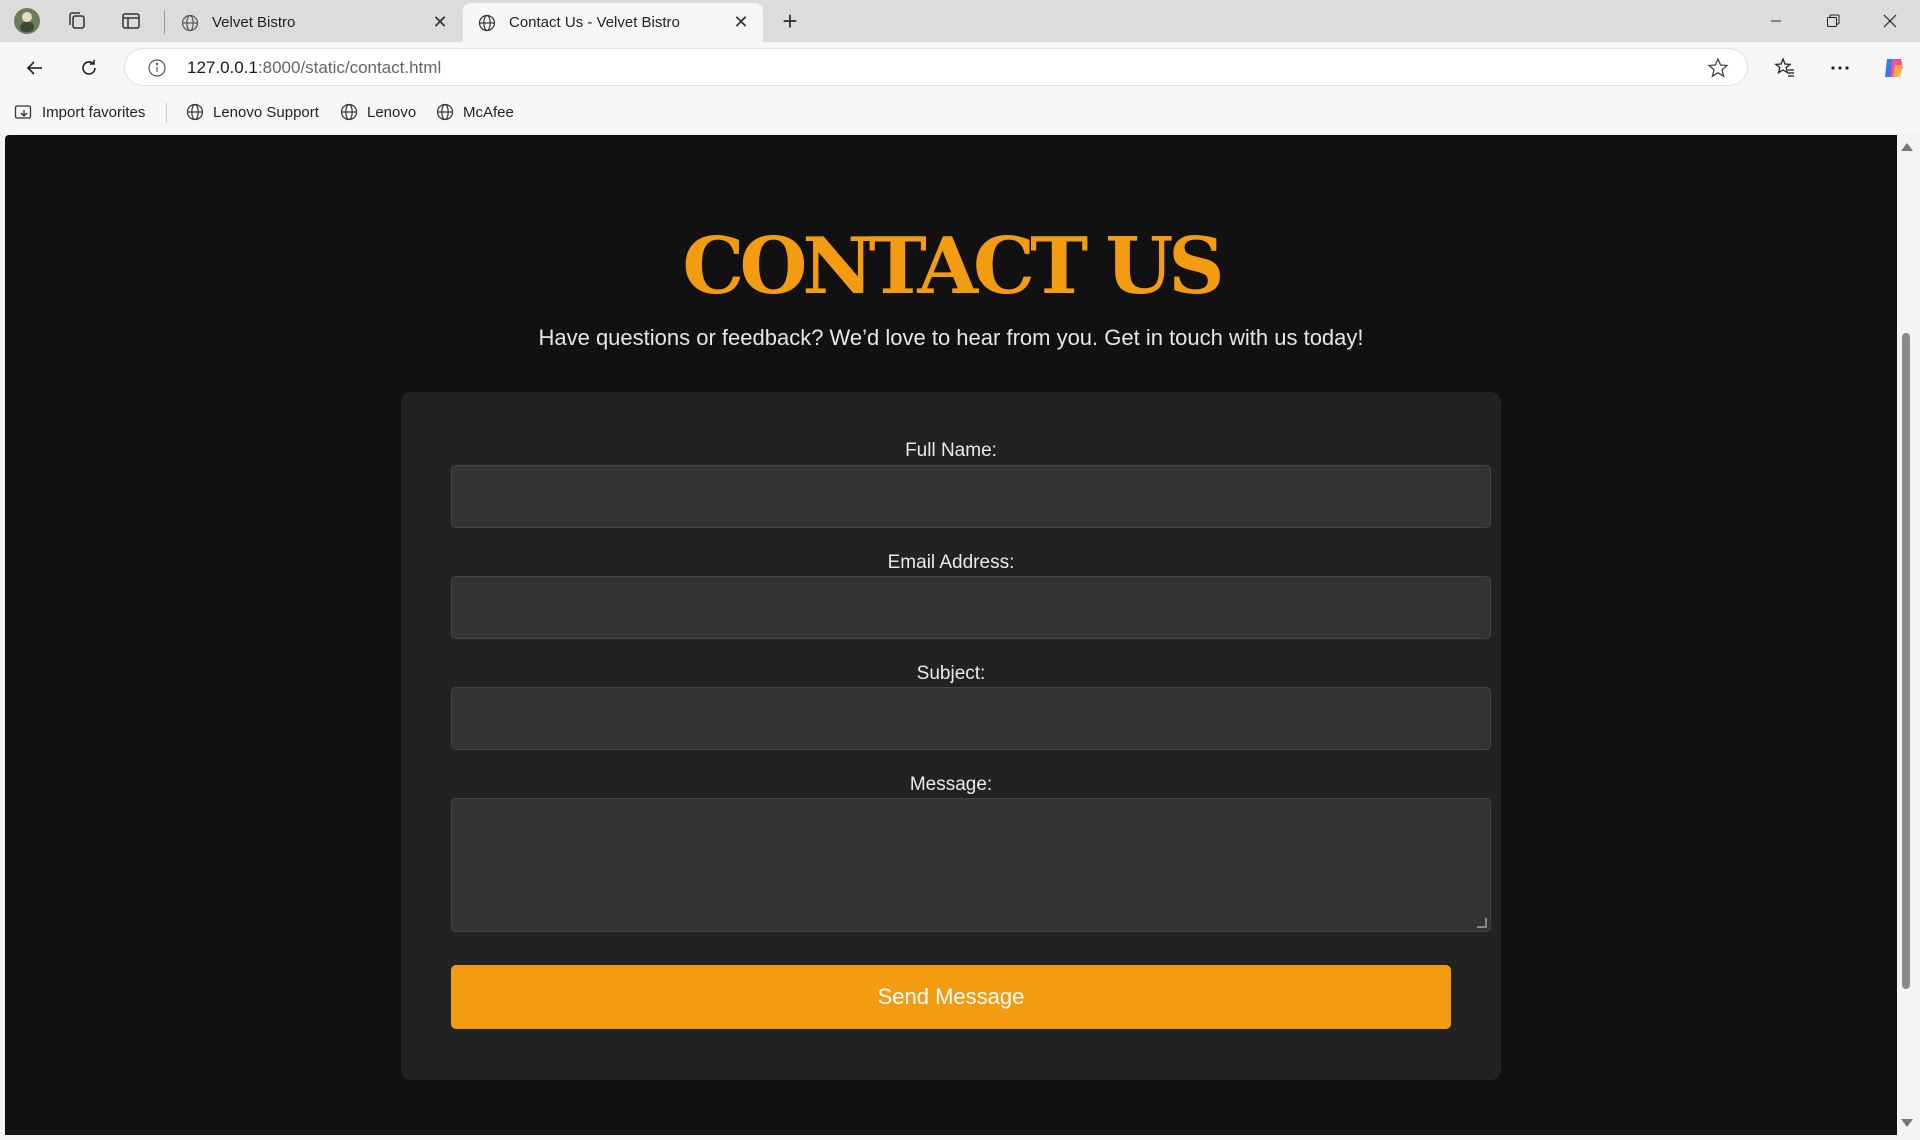 The image size is (1920, 1140). What do you see at coordinates (1840, 68) in the screenshot?
I see `more-options-icon` at bounding box center [1840, 68].